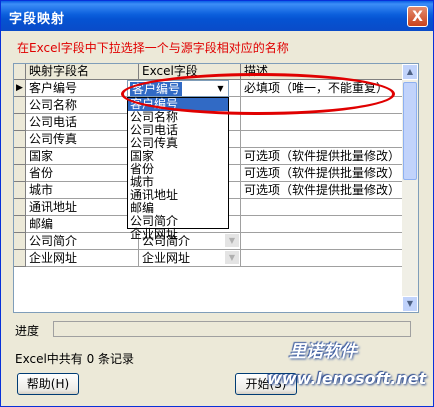 Image resolution: width=434 pixels, height=407 pixels. I want to click on vertical-scrollbar: ▲ ▼, so click(410, 188).